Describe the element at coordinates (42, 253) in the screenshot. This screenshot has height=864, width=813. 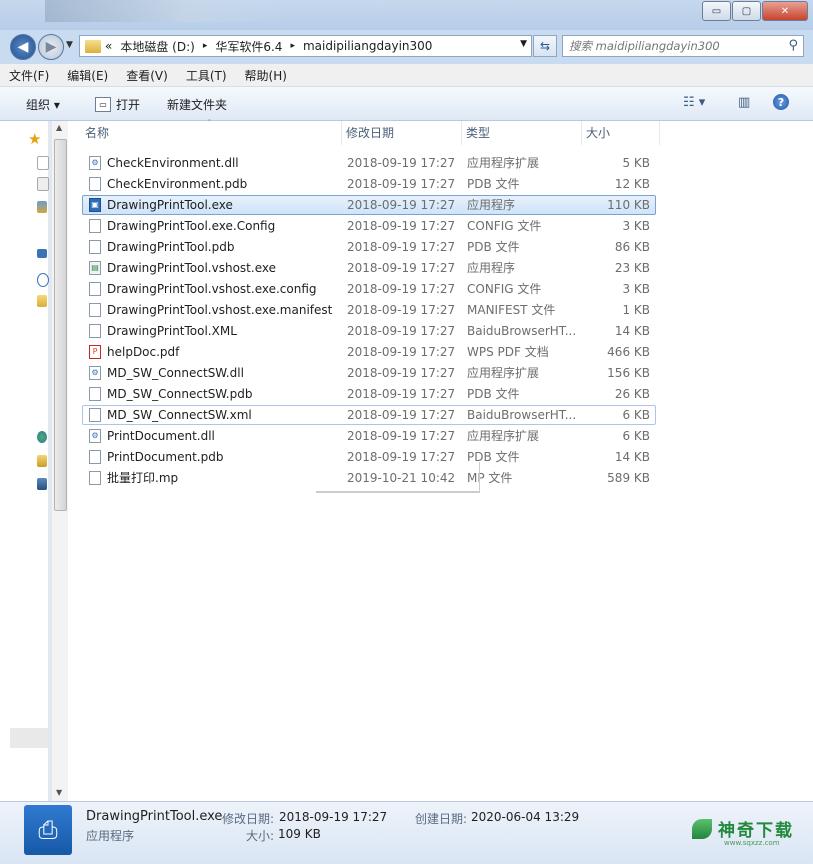
I see `libraries-icon` at that location.